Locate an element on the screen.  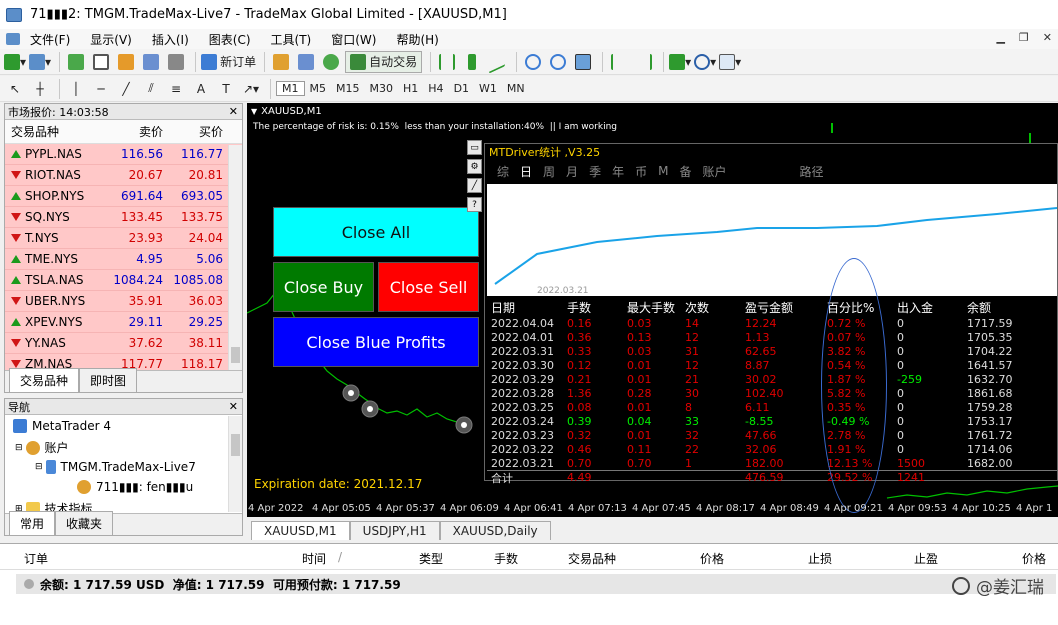
menu-help: 帮助(H) is located at coordinates (417, 39).